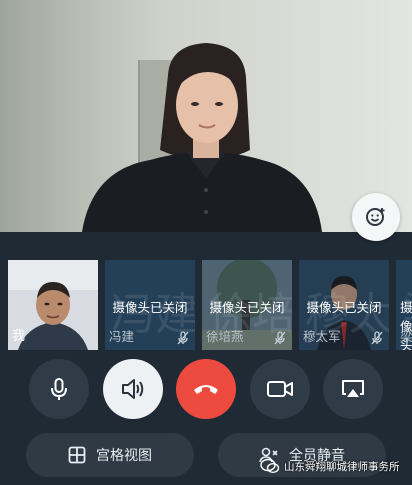  Describe the element at coordinates (53, 305) in the screenshot. I see `self-video-tile: 我` at that location.